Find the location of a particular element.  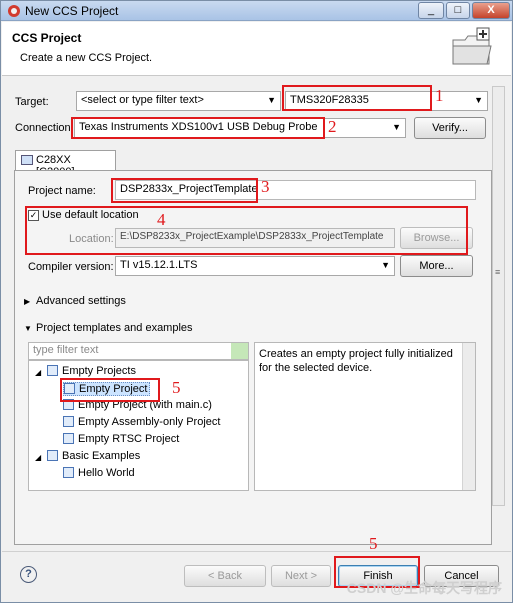

scroll-grip-icon: ≡ is located at coordinates (498, 272).